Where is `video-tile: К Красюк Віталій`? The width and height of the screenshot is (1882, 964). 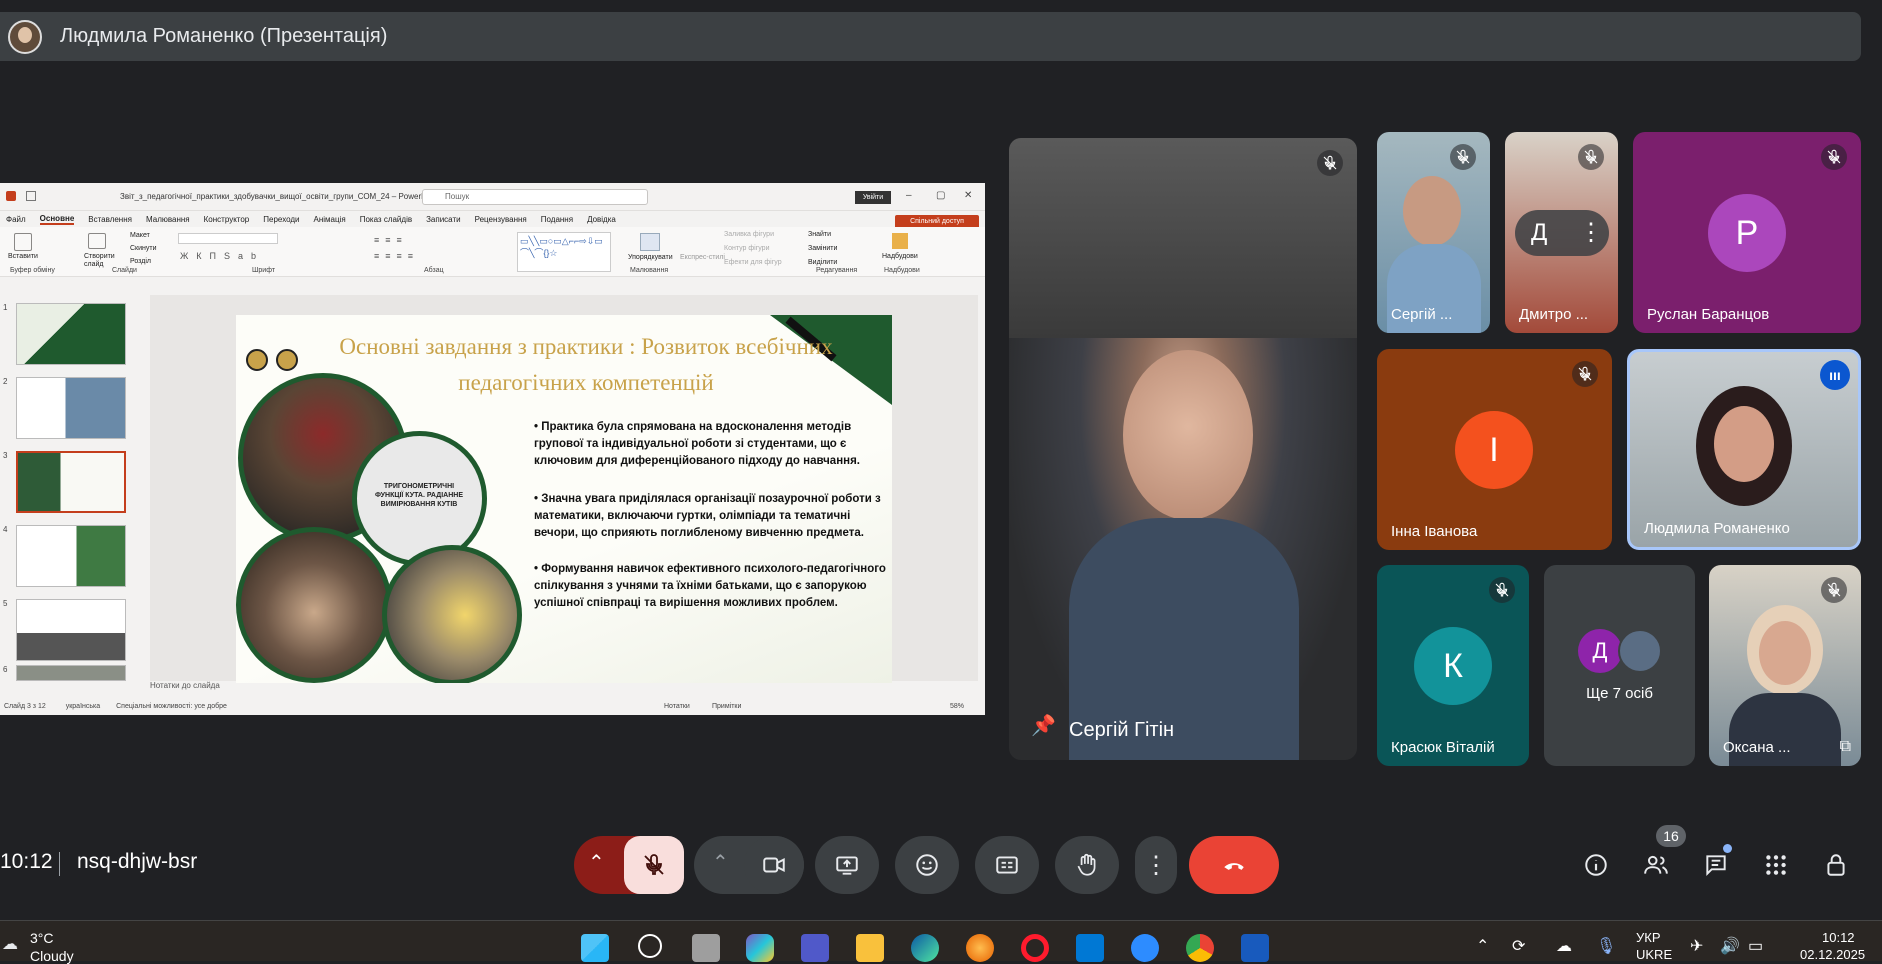
video-tile: К Красюк Віталій is located at coordinates (1453, 665).